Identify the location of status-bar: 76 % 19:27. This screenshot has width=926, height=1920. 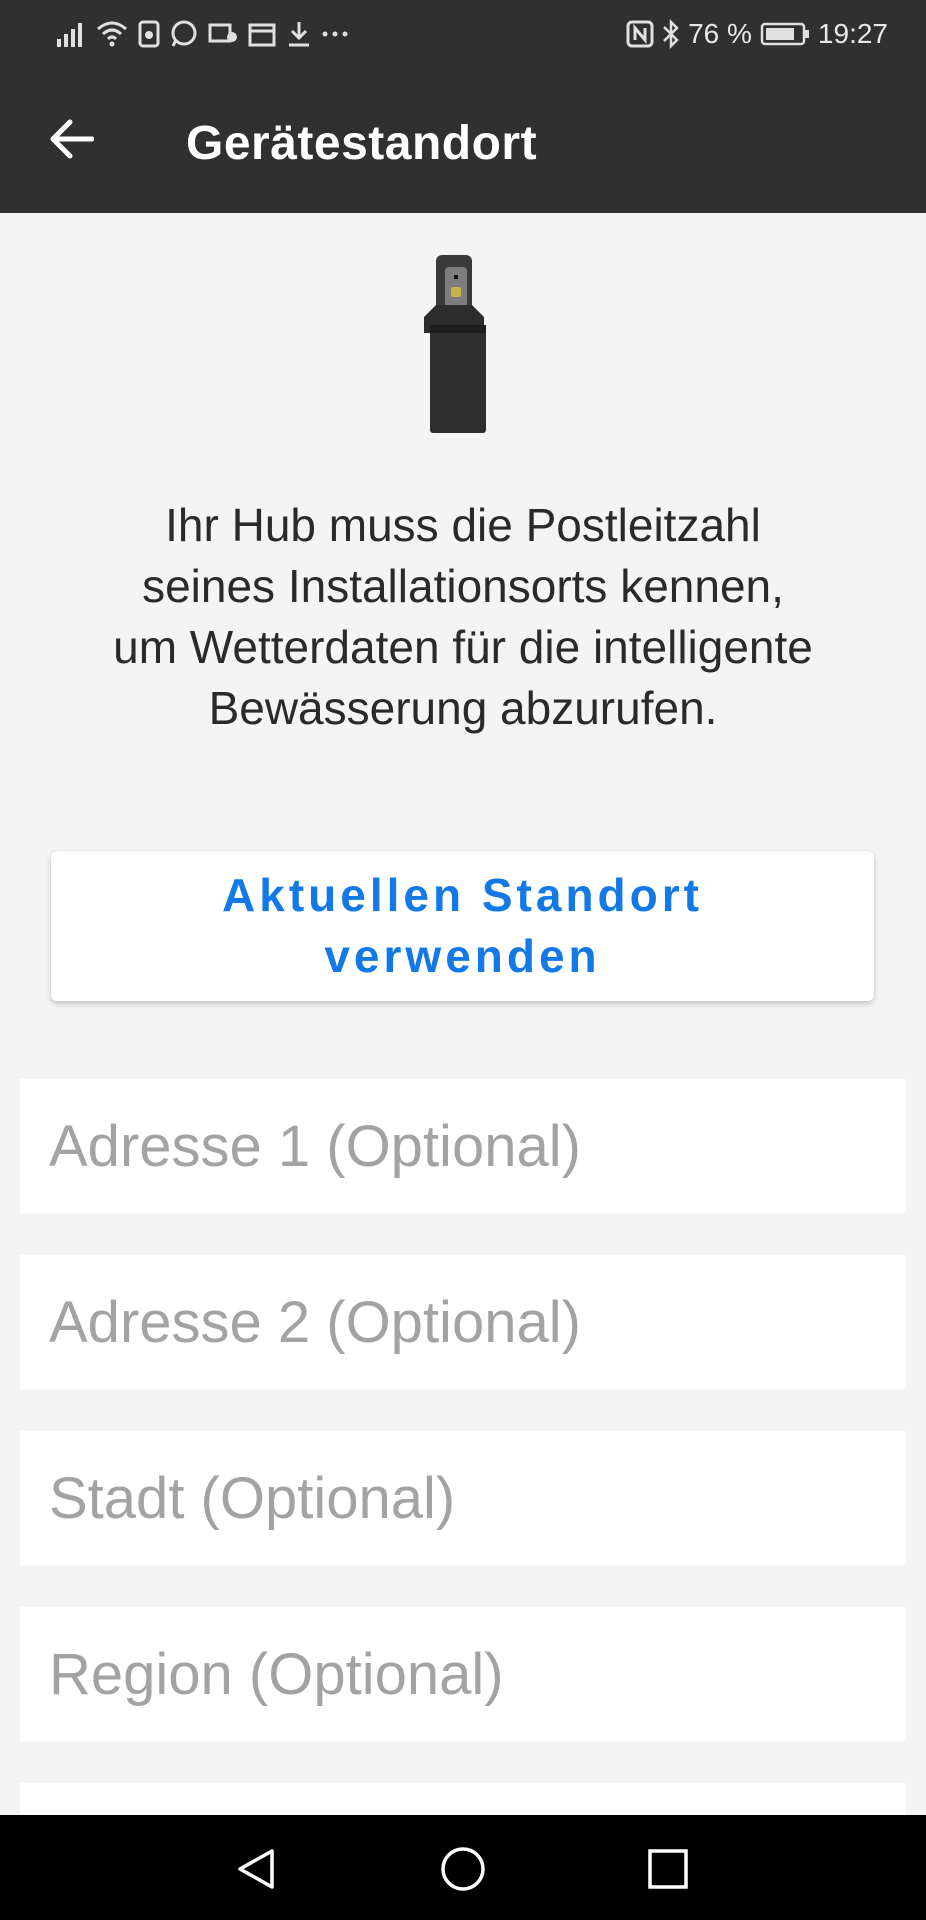
(463, 34).